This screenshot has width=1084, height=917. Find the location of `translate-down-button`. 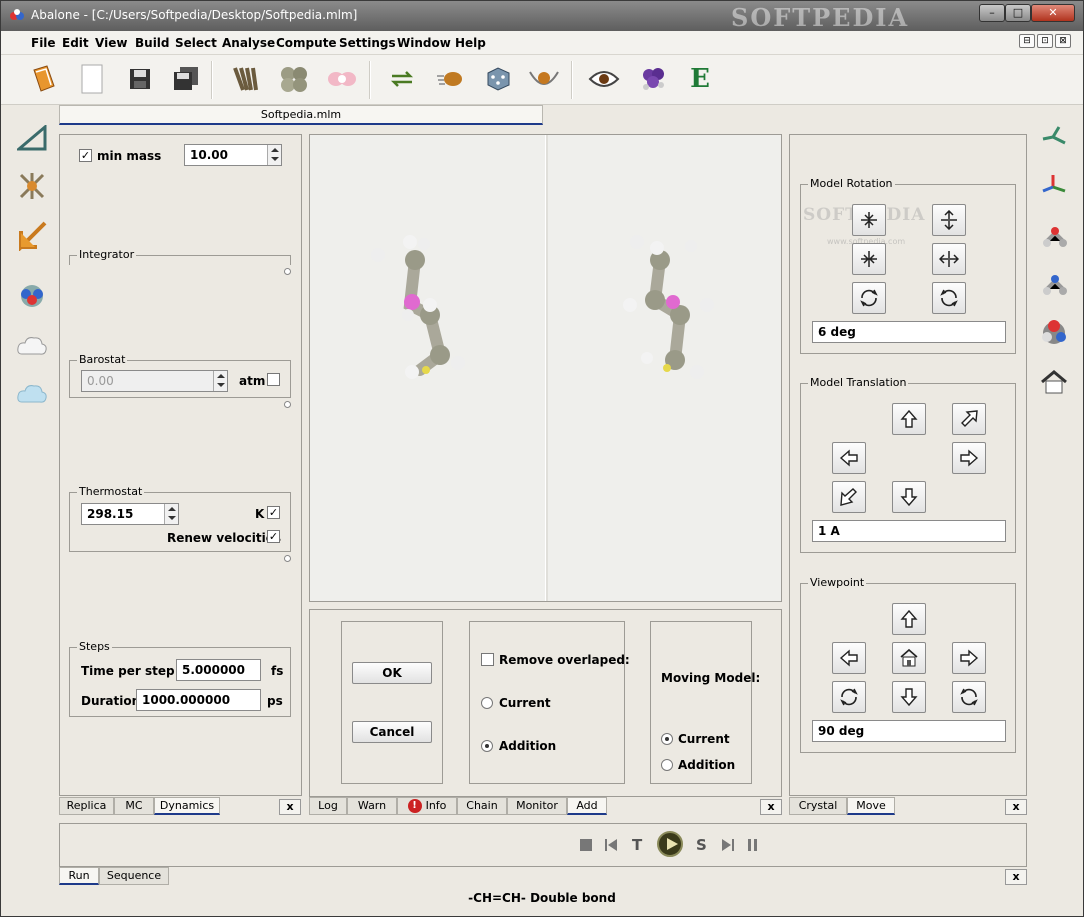

translate-down-button is located at coordinates (909, 497).